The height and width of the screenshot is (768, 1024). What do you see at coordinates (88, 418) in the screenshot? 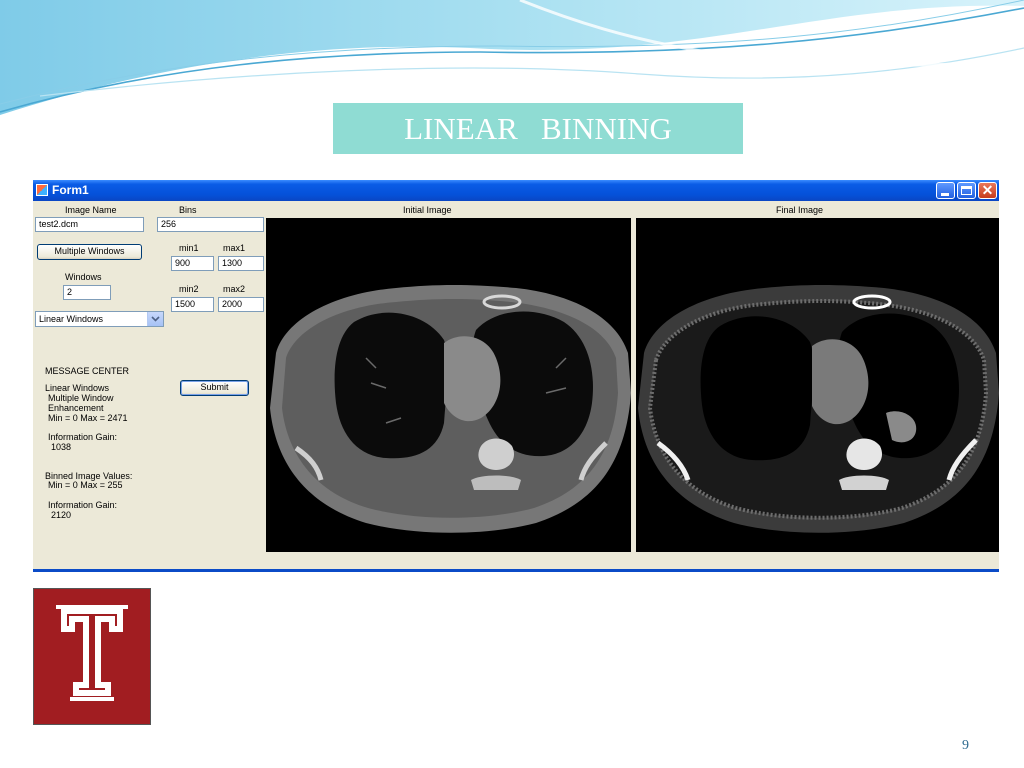
I see `message-line: Min = 0 Max = 2471` at bounding box center [88, 418].